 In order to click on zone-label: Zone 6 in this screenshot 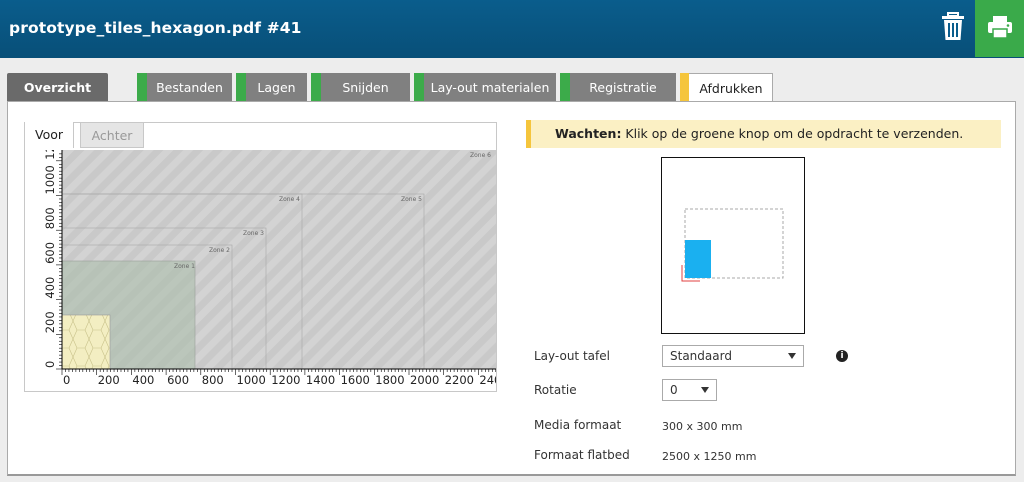, I will do `click(480, 155)`.